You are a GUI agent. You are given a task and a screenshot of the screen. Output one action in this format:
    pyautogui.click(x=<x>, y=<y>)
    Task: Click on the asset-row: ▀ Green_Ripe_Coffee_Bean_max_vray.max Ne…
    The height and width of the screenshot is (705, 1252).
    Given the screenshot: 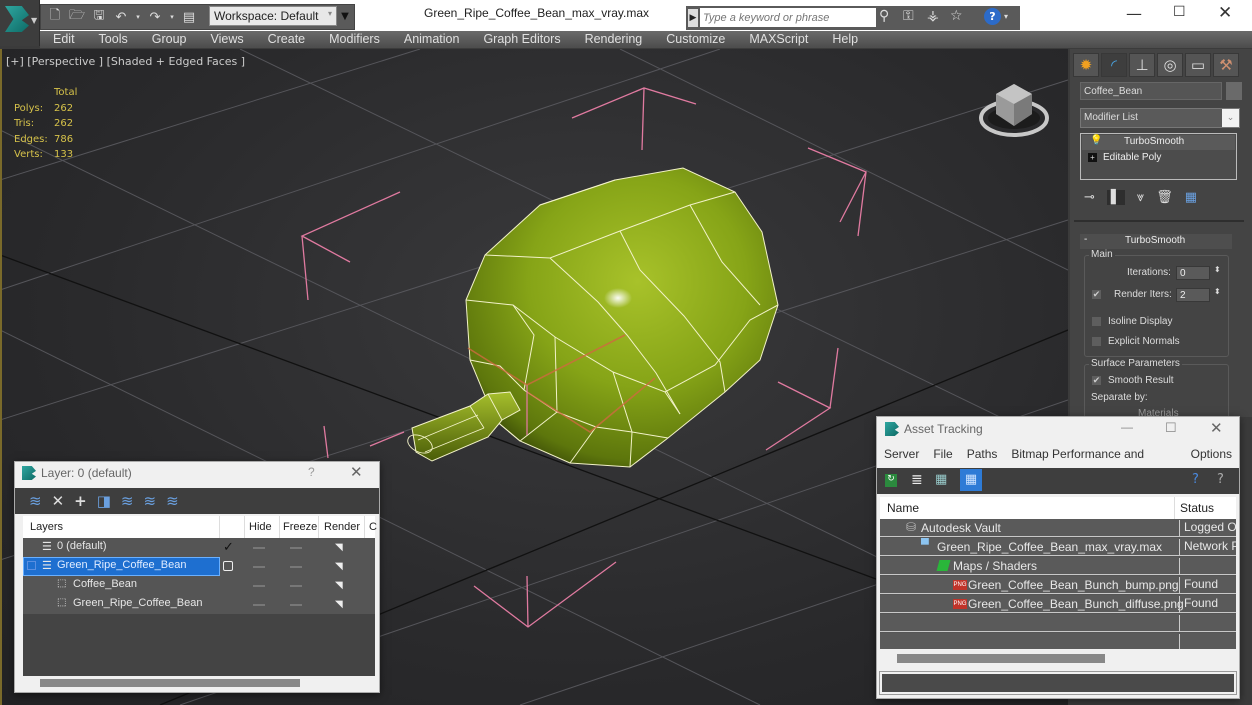 What is the action you would take?
    pyautogui.click(x=1058, y=547)
    